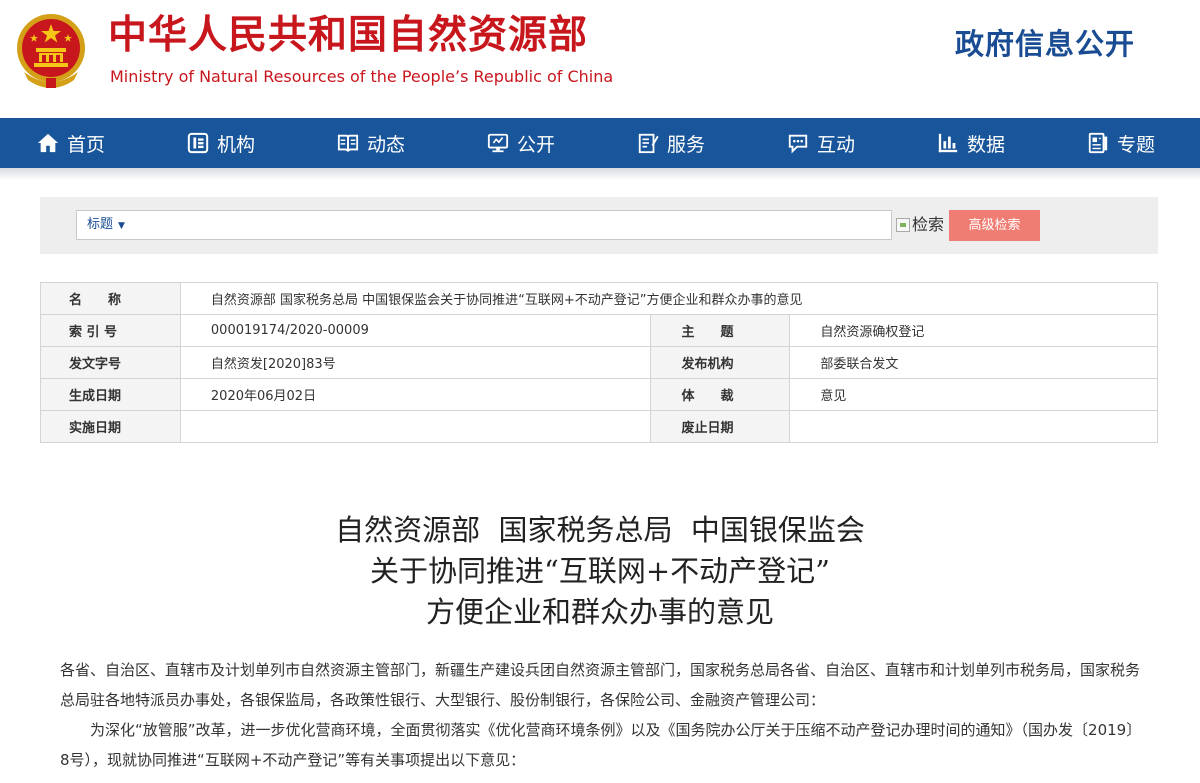 This screenshot has height=783, width=1200. Describe the element at coordinates (720, 426) in the screenshot. I see `abolished-date-label: 废止日期` at that location.